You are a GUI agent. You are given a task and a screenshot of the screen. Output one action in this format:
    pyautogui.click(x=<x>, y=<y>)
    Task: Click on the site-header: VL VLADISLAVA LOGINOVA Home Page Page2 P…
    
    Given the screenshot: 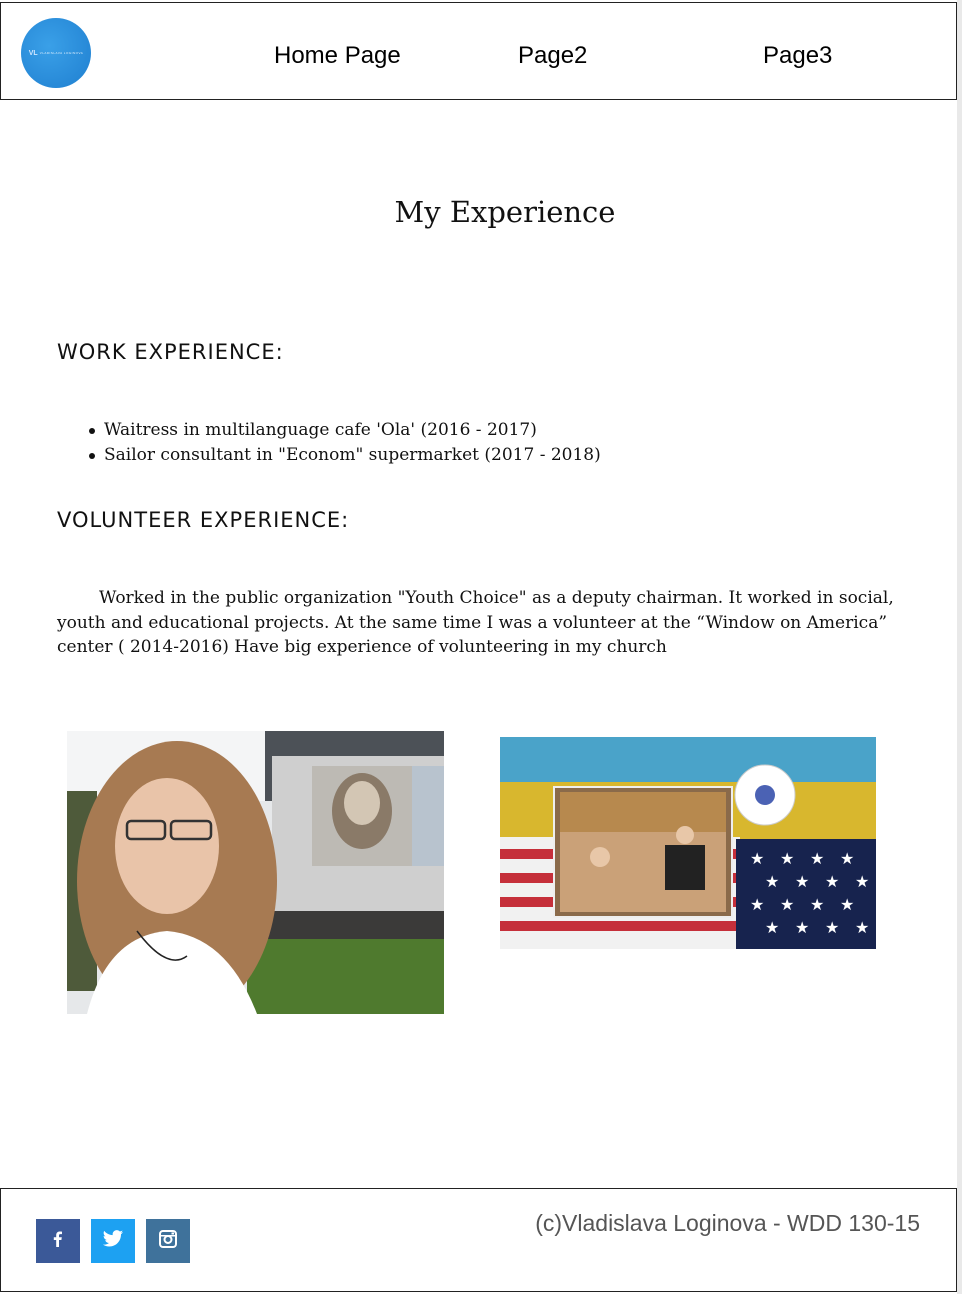 What is the action you would take?
    pyautogui.click(x=478, y=51)
    